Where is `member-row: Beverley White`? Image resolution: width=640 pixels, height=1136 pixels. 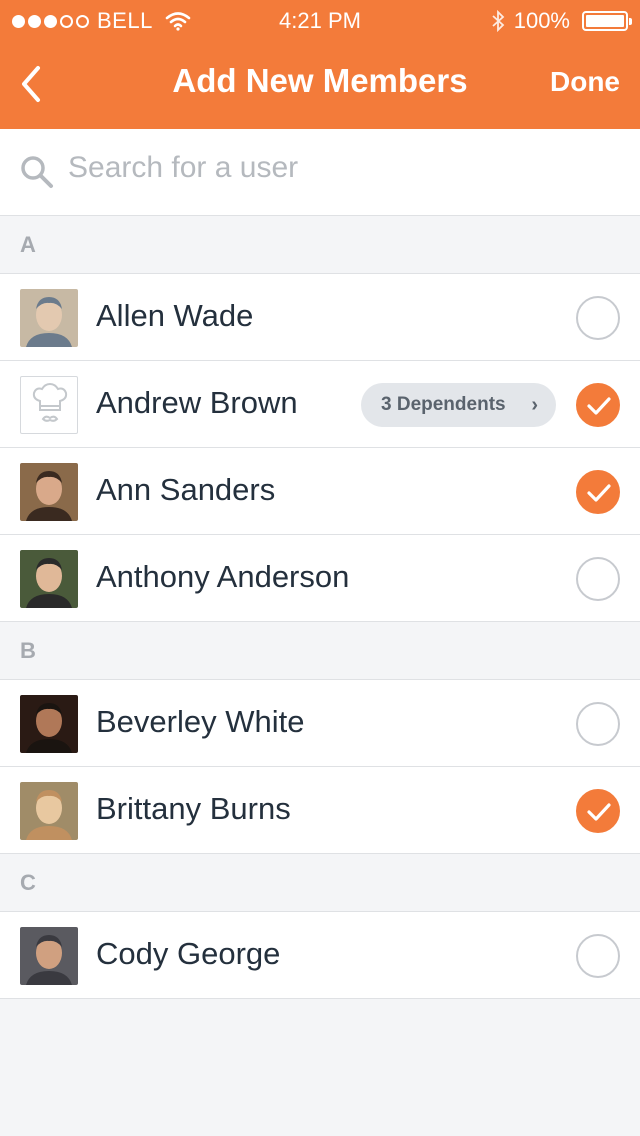 member-row: Beverley White is located at coordinates (320, 723).